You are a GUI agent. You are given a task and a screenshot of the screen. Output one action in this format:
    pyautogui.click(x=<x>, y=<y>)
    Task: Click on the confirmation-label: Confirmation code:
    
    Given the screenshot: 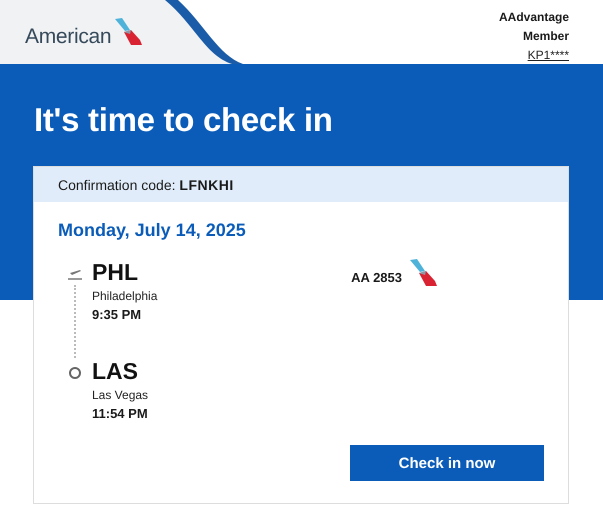 What is the action you would take?
    pyautogui.click(x=117, y=185)
    